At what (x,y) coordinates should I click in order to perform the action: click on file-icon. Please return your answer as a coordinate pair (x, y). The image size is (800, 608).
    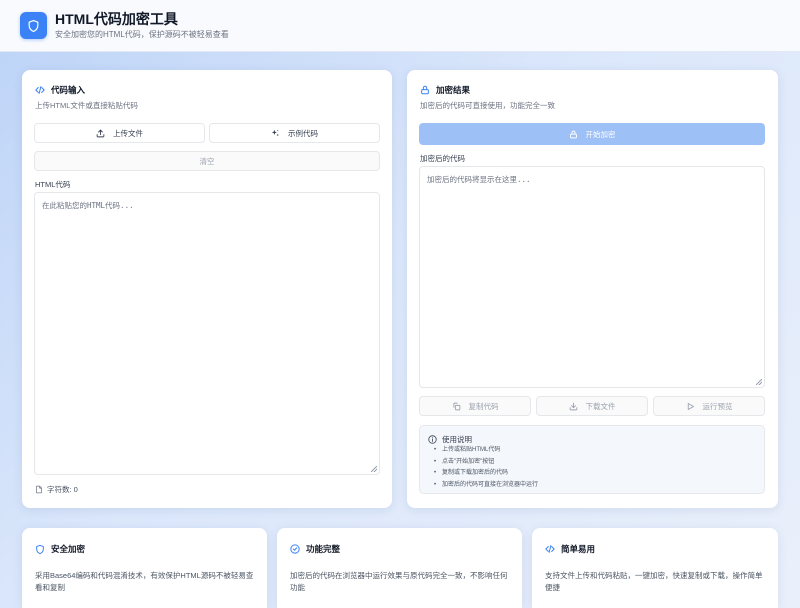
    Looking at the image, I should click on (39, 489).